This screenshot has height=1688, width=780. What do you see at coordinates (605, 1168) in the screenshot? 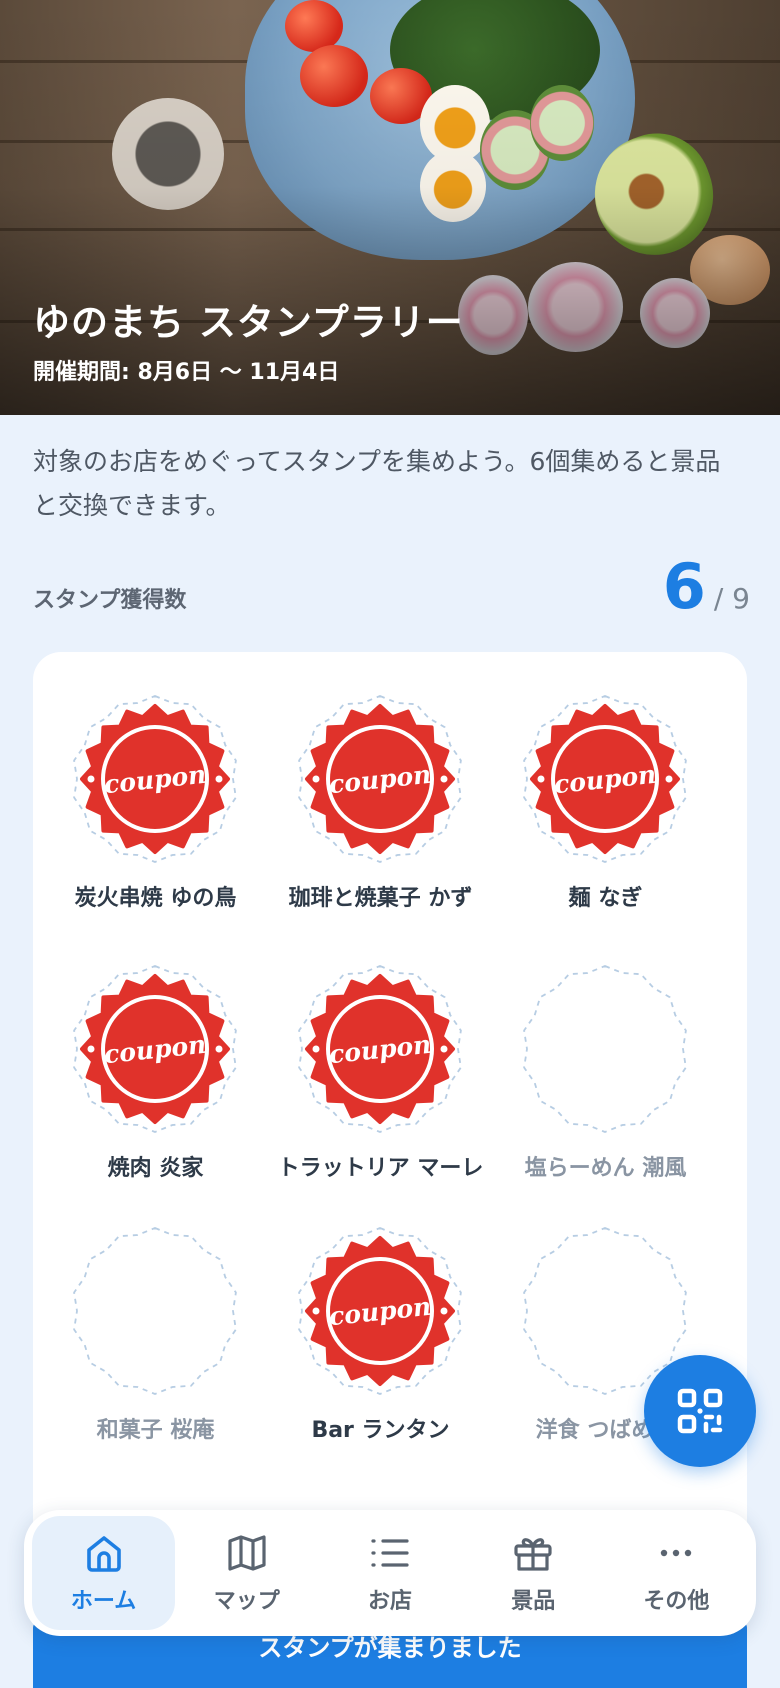
I see `shop-name: 塩らーめん 潮風` at bounding box center [605, 1168].